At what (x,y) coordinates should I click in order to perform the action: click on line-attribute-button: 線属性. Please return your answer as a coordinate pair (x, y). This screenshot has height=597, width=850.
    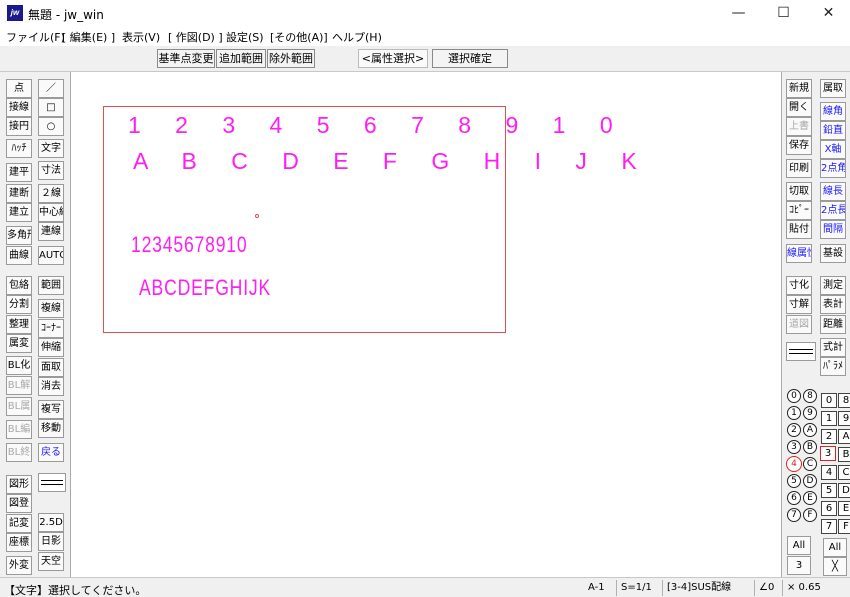
    Looking at the image, I should click on (799, 253).